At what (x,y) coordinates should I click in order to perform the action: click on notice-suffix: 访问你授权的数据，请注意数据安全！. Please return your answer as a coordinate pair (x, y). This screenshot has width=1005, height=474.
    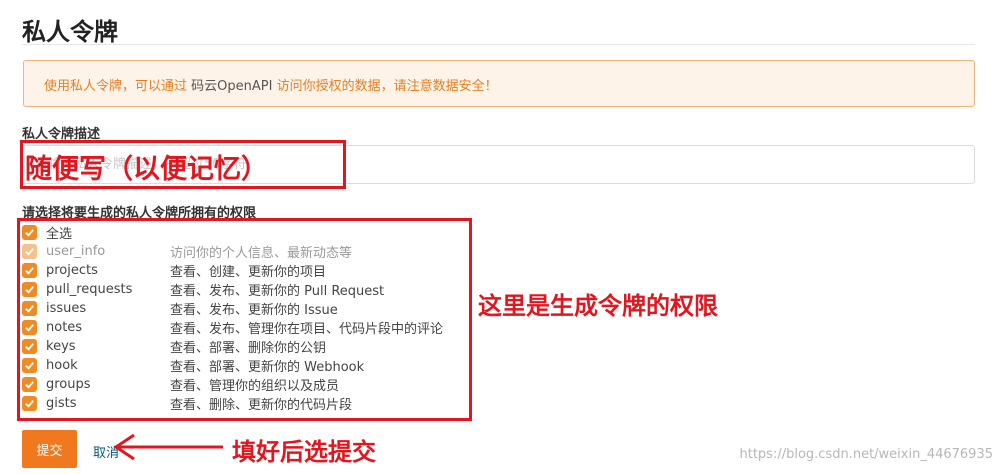
    Looking at the image, I should click on (385, 86).